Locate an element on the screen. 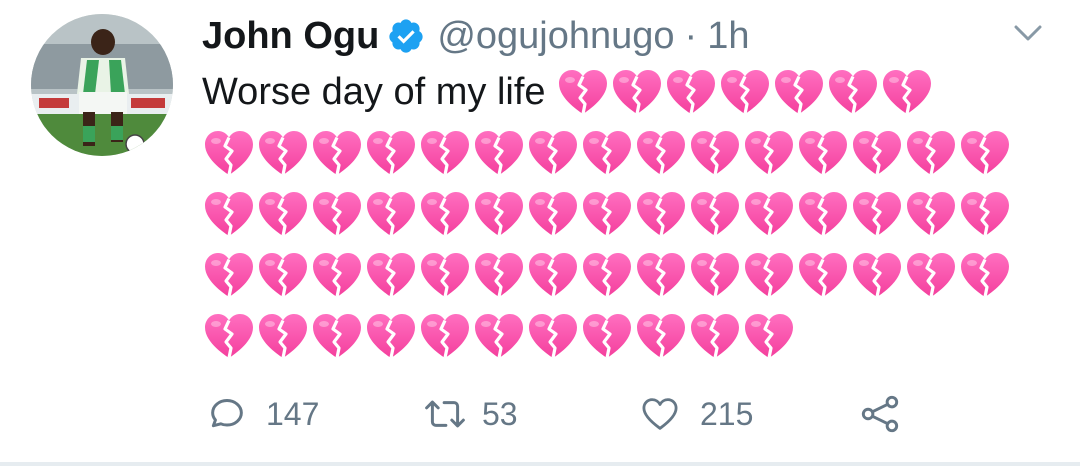 The height and width of the screenshot is (466, 1080). chevron-down-icon is located at coordinates (1028, 33).